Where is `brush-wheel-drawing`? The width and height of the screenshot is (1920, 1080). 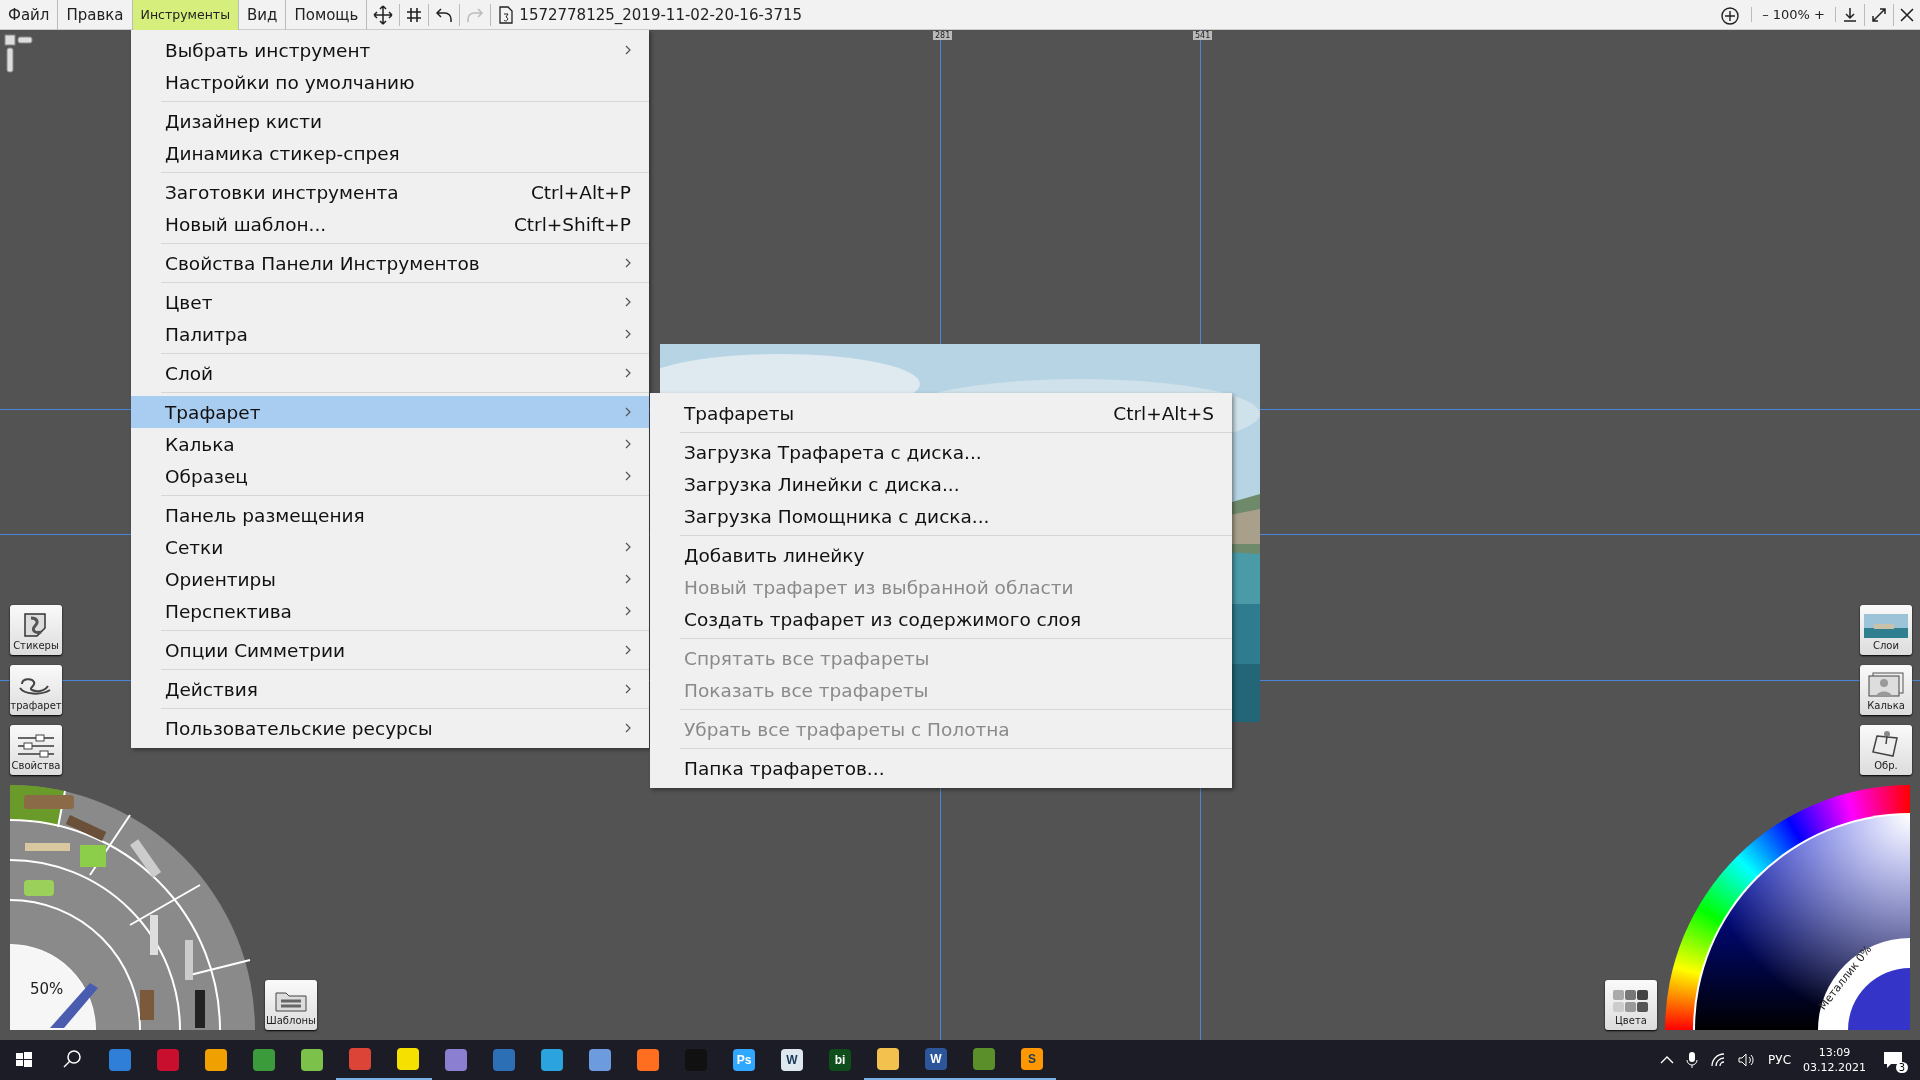
brush-wheel-drawing is located at coordinates (132, 907).